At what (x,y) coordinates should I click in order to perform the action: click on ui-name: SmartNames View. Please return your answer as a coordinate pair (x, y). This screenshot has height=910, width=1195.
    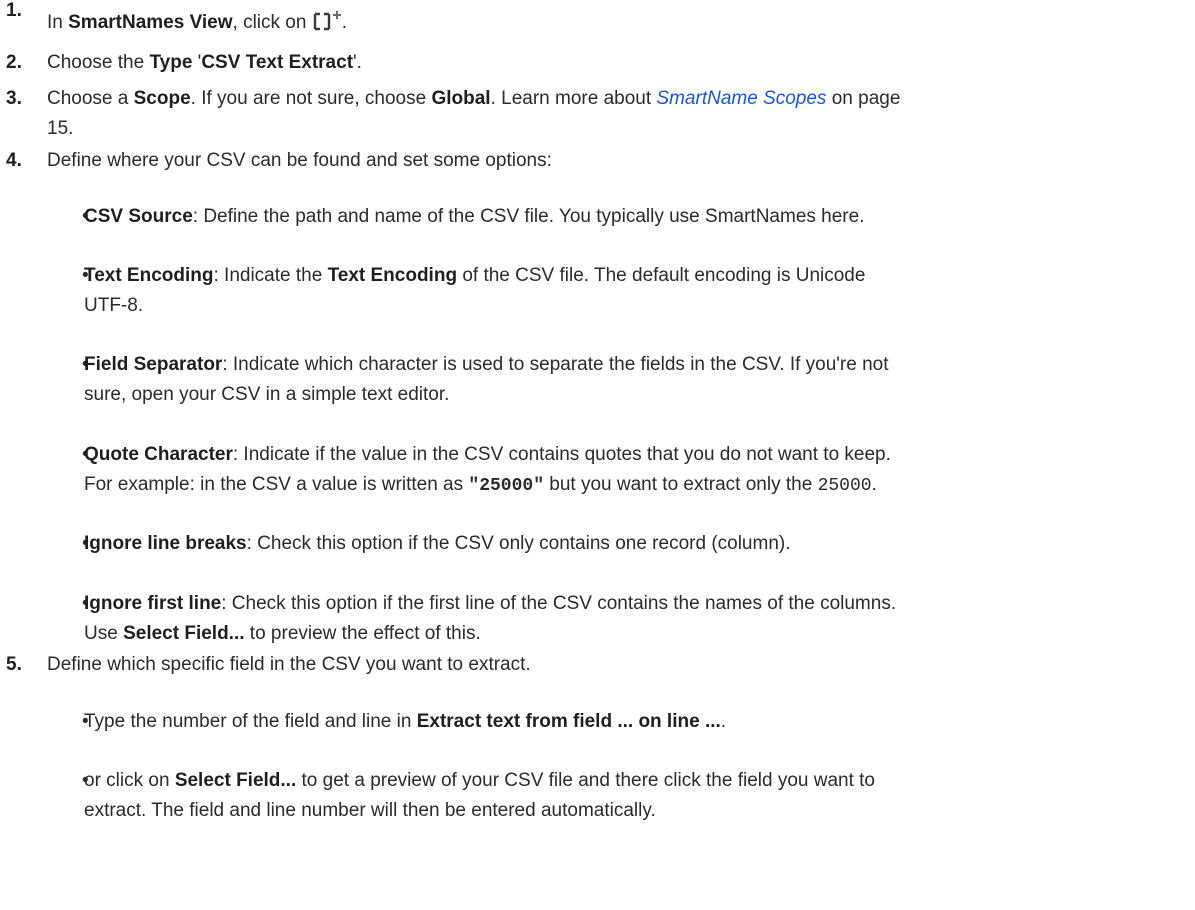
    Looking at the image, I should click on (150, 22).